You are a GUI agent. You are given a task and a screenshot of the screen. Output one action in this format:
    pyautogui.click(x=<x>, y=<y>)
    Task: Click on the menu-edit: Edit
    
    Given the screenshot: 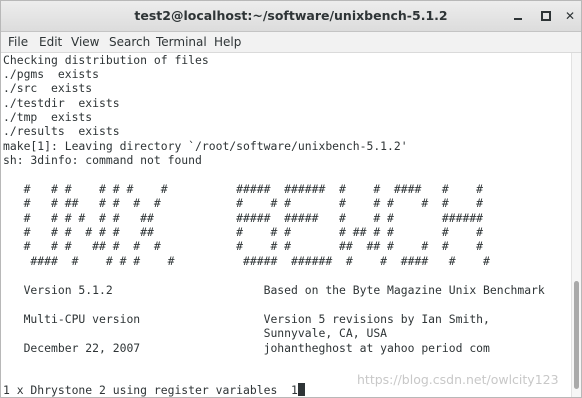 What is the action you would take?
    pyautogui.click(x=50, y=42)
    